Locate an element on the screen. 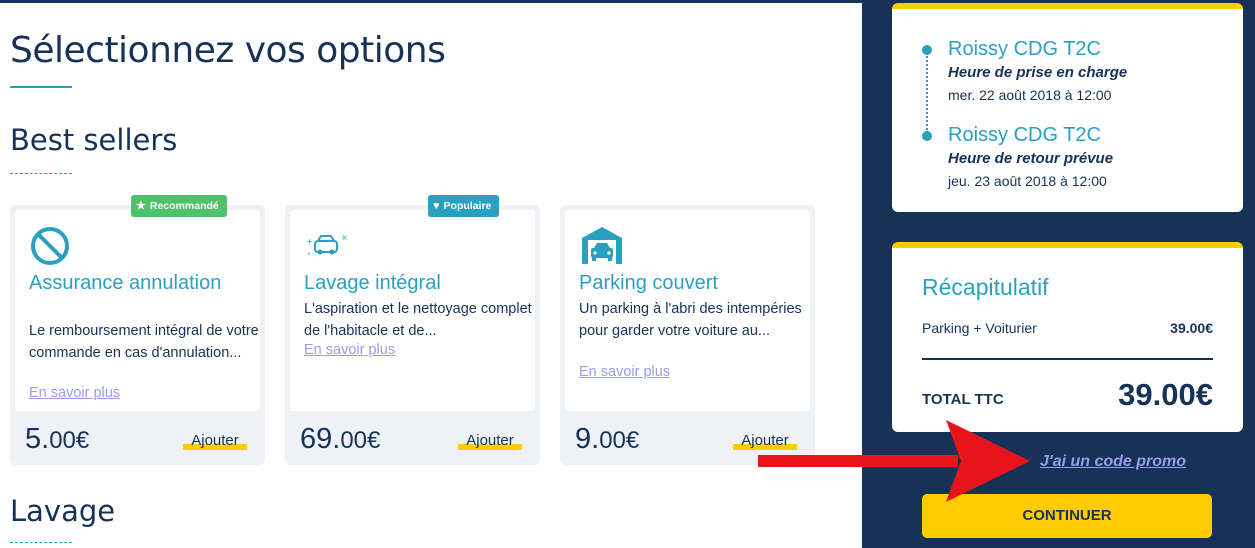 This screenshot has height=548, width=1255. card-title: Parking couvert is located at coordinates (648, 283).